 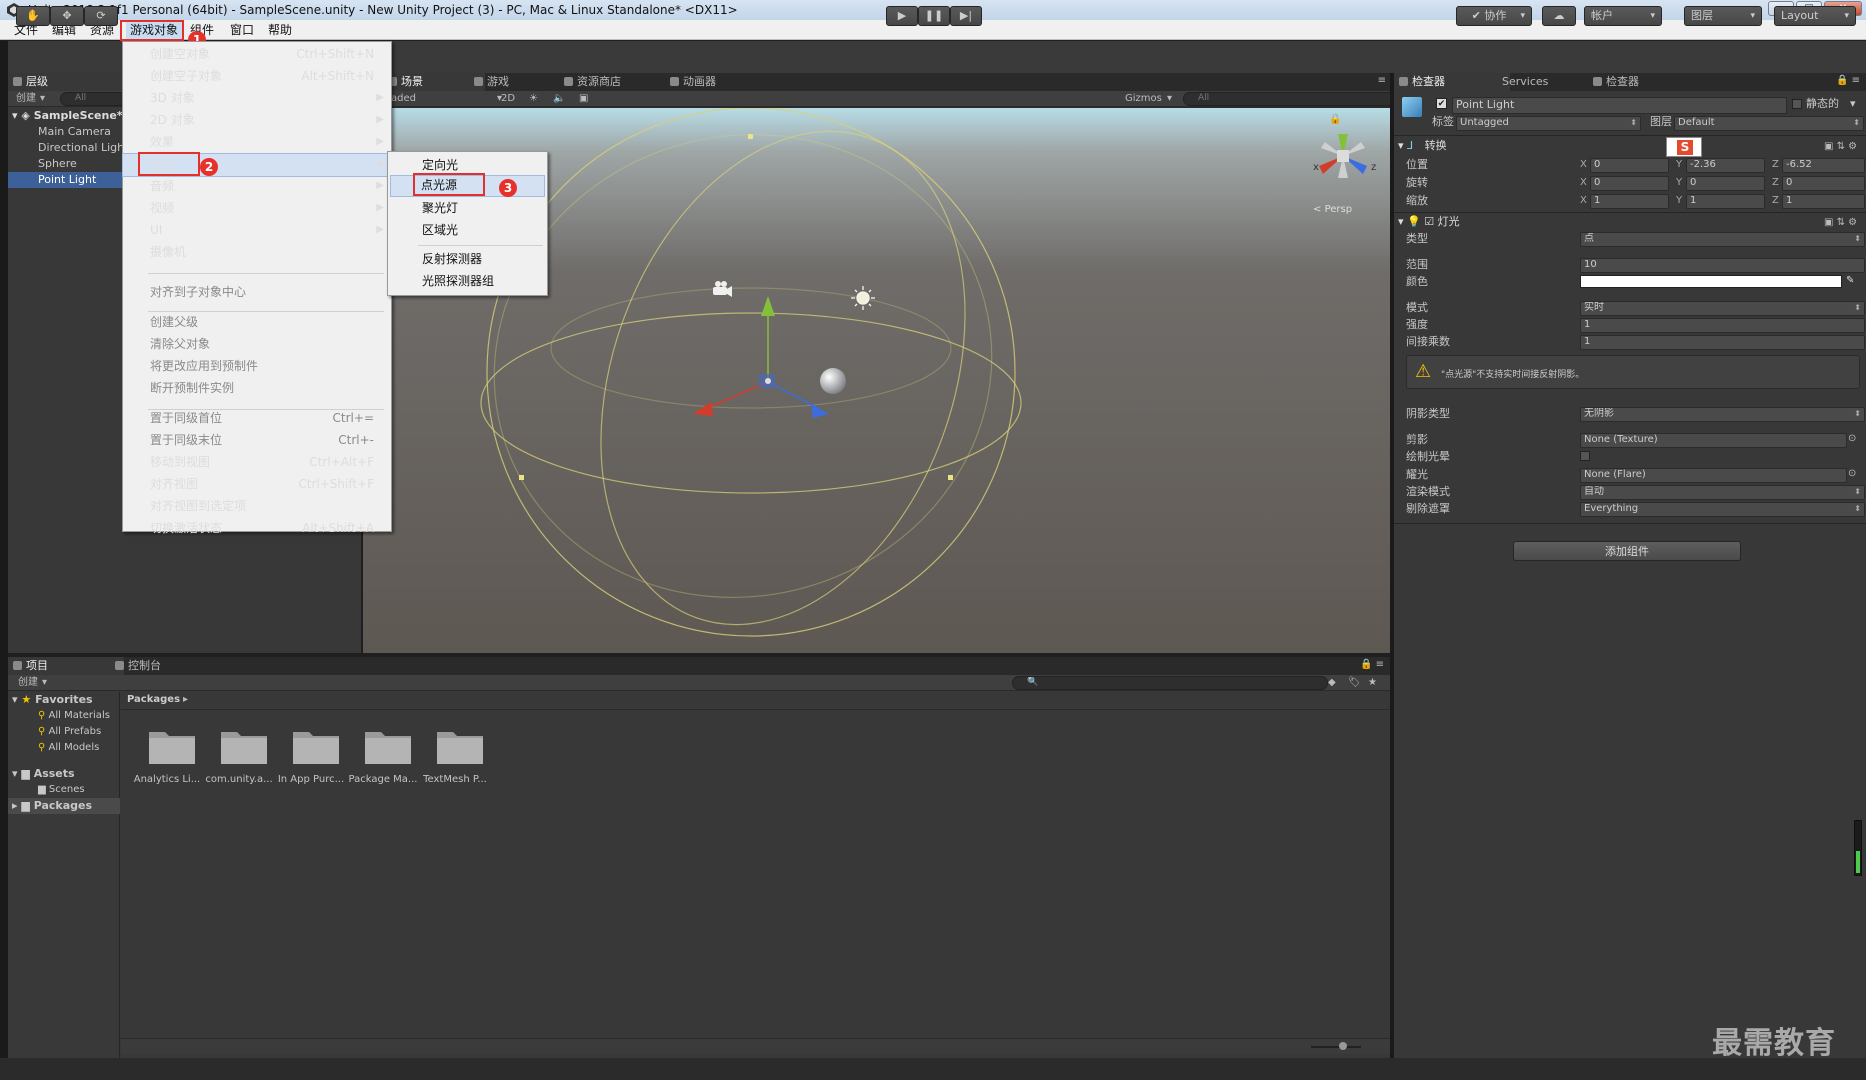 I want to click on hierarchy-create-dropdown: 创建, so click(x=26, y=99).